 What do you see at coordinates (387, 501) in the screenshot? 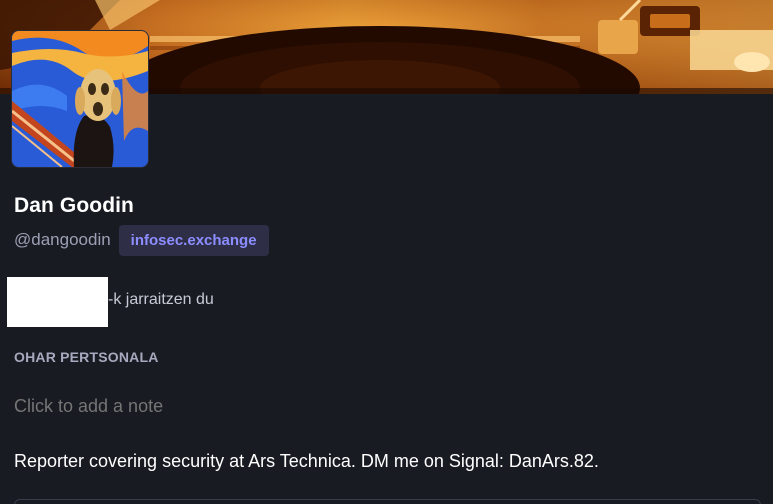
I see `profile-fields-box` at bounding box center [387, 501].